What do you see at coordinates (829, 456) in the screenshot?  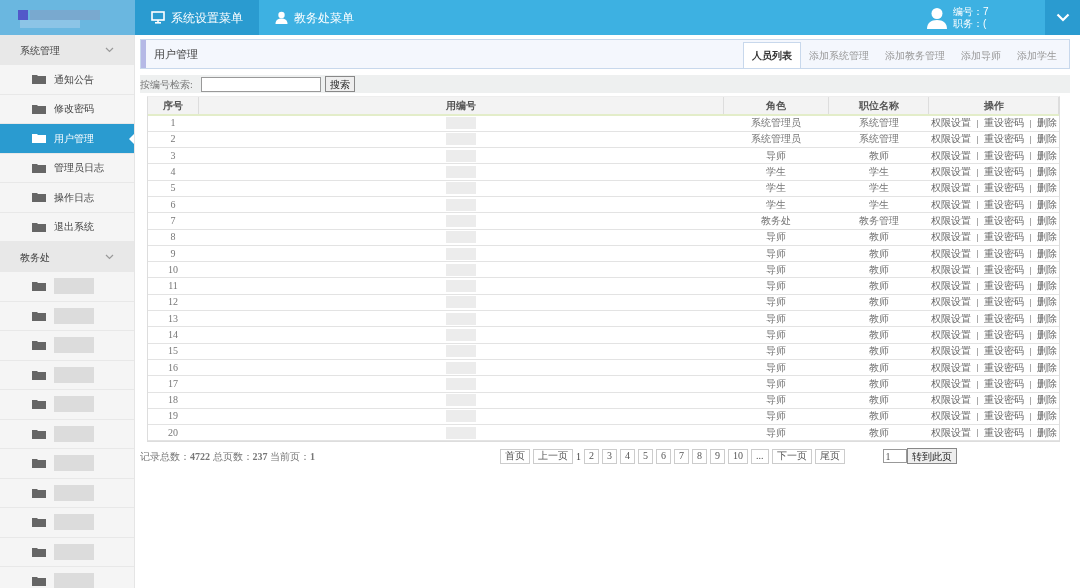 I see `page-button: 尾页` at bounding box center [829, 456].